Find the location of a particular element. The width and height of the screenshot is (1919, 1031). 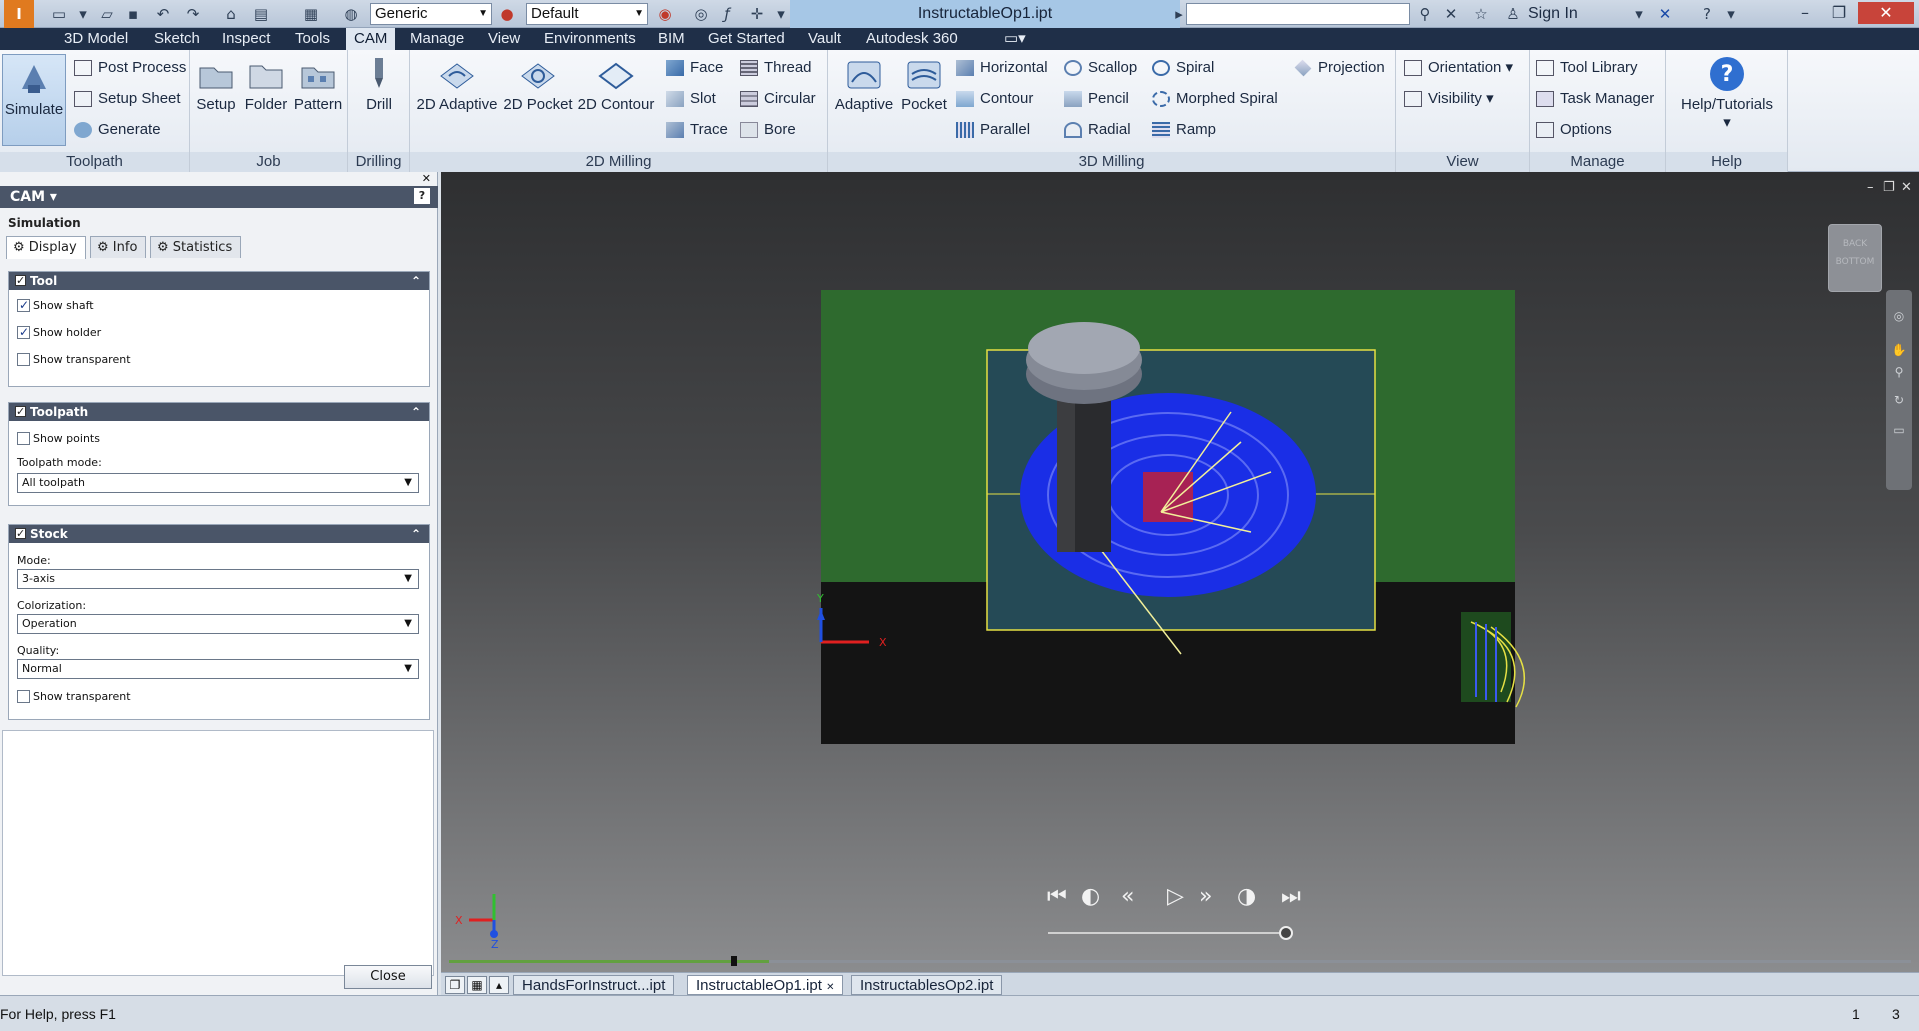

sign-in-link: Sign In is located at coordinates (1553, 14).